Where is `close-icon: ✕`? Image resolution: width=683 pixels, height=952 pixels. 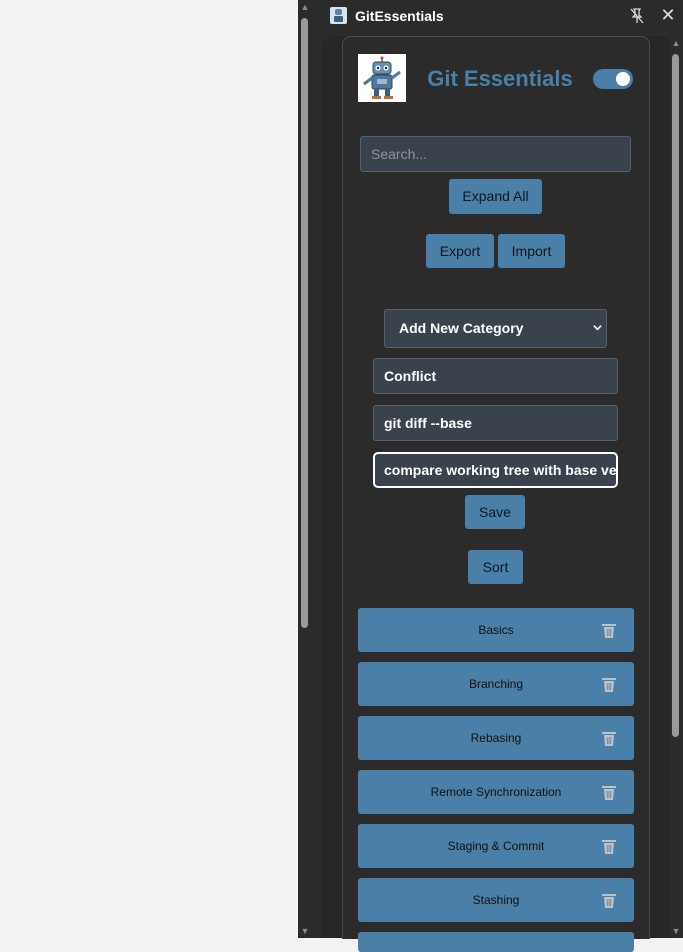
close-icon: ✕ is located at coordinates (668, 15).